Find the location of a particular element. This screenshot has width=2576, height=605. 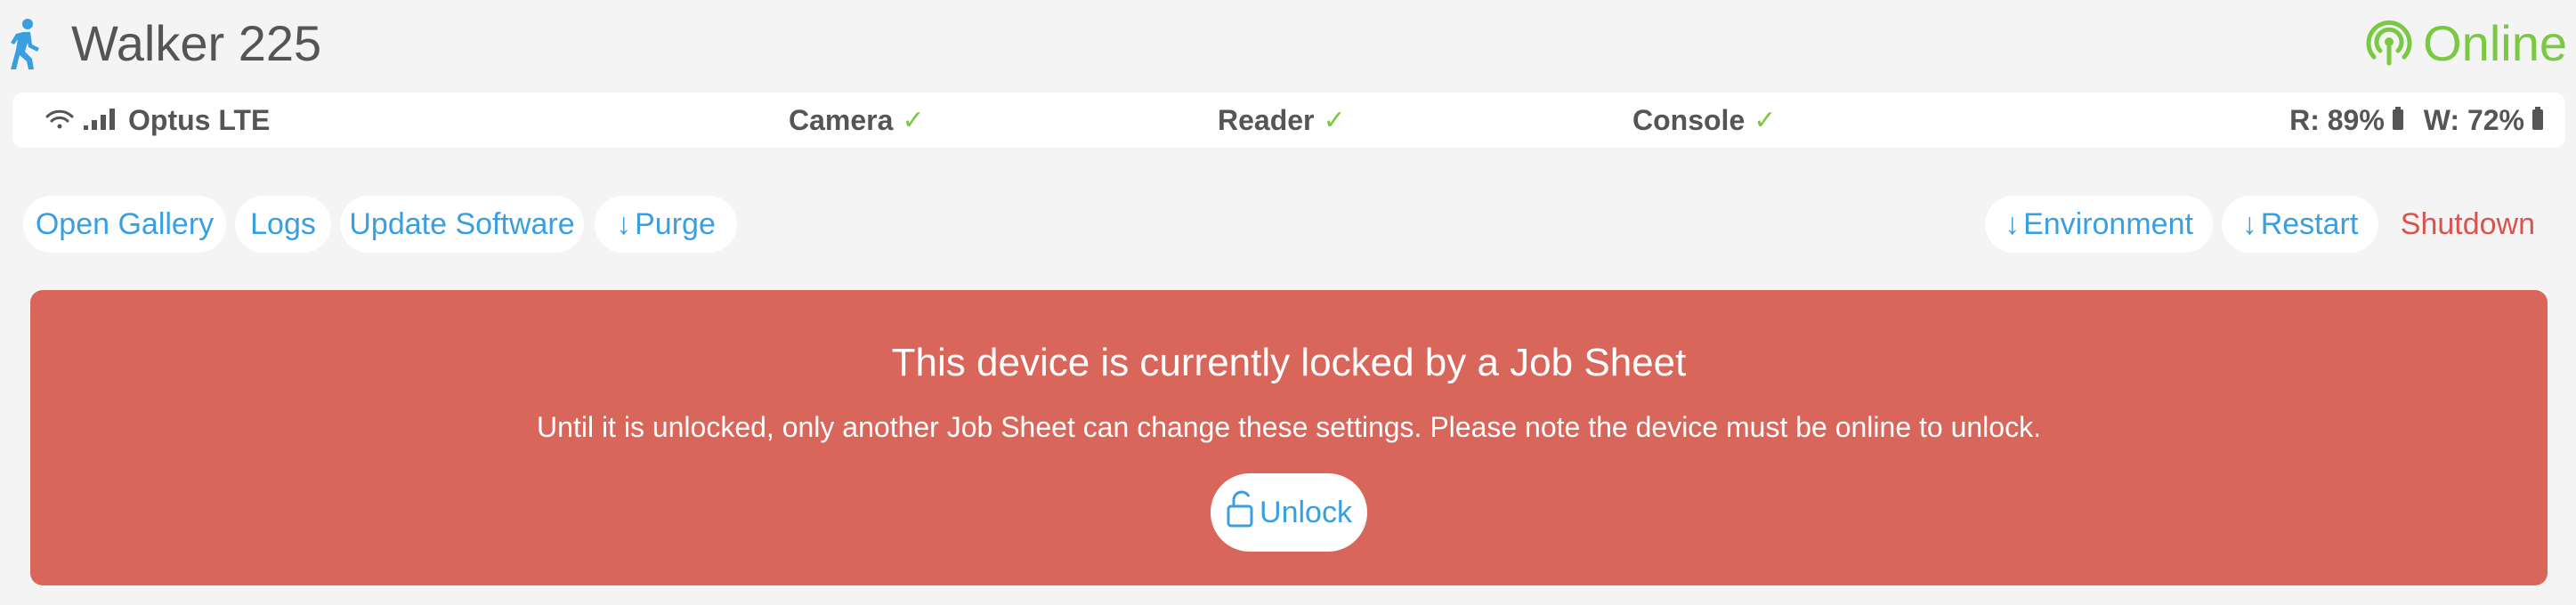

environment-label: Environment is located at coordinates (2108, 223).